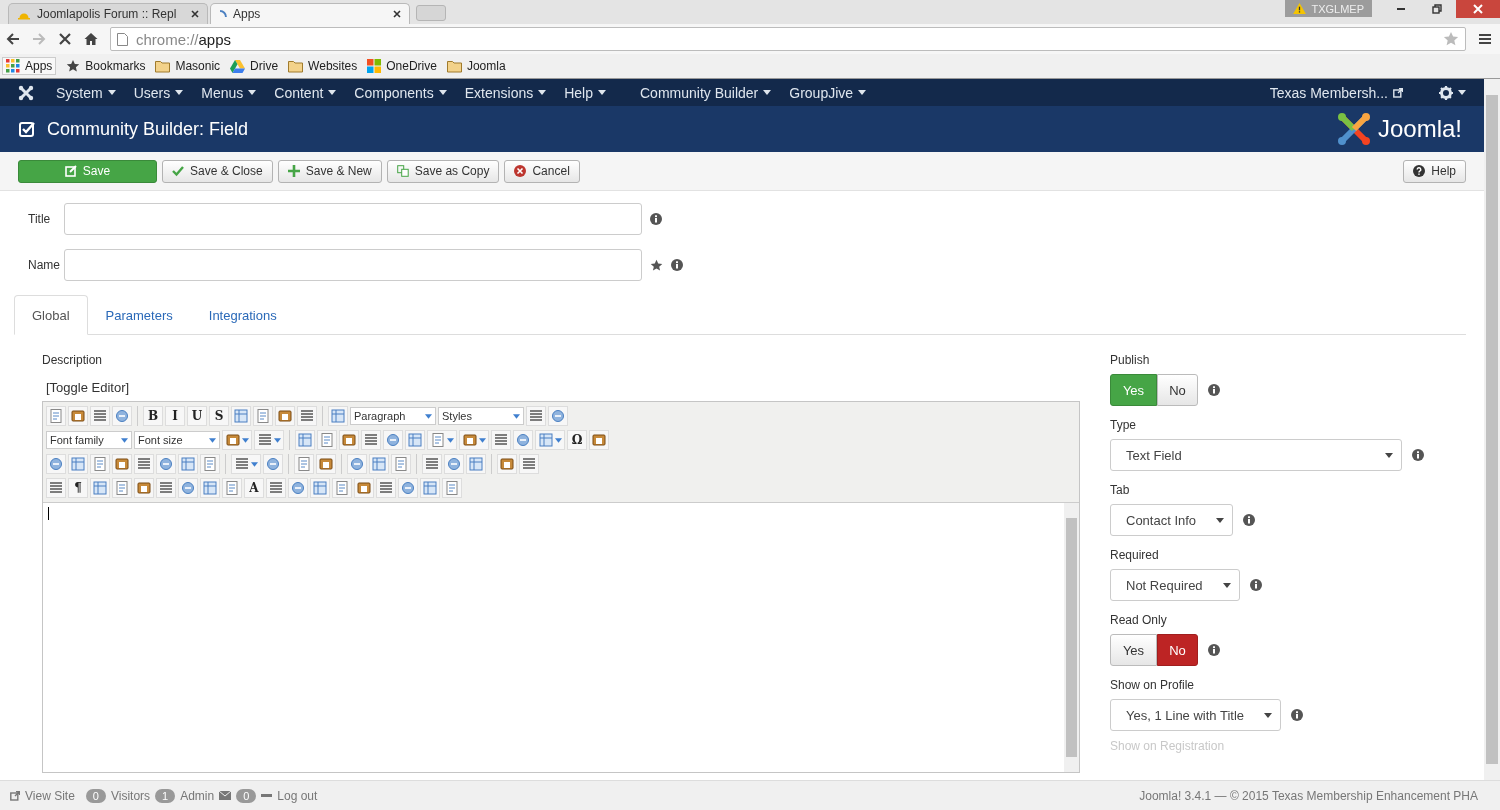 This screenshot has width=1500, height=810. I want to click on format-button: U, so click(197, 416).